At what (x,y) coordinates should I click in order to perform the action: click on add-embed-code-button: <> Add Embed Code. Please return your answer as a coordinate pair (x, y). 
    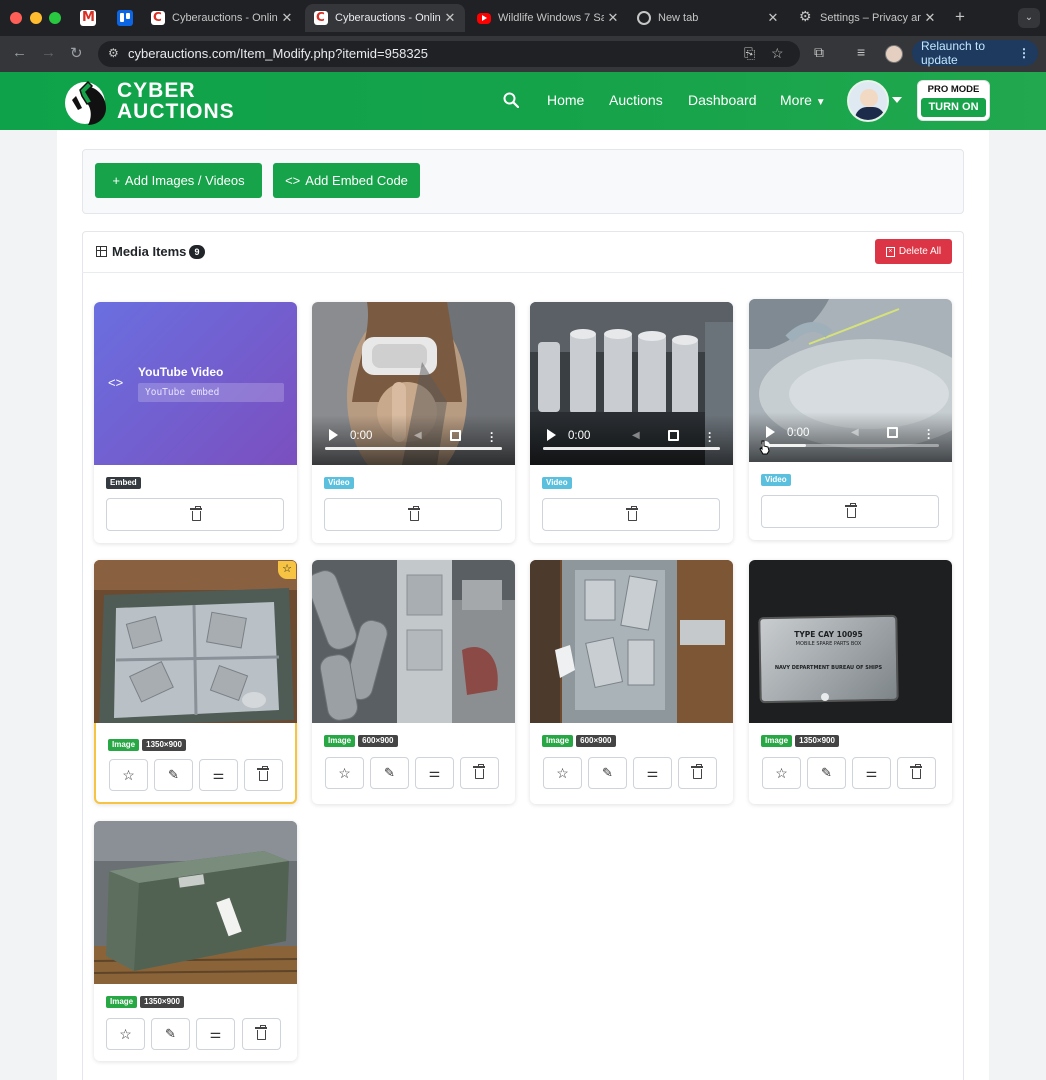
    Looking at the image, I should click on (346, 180).